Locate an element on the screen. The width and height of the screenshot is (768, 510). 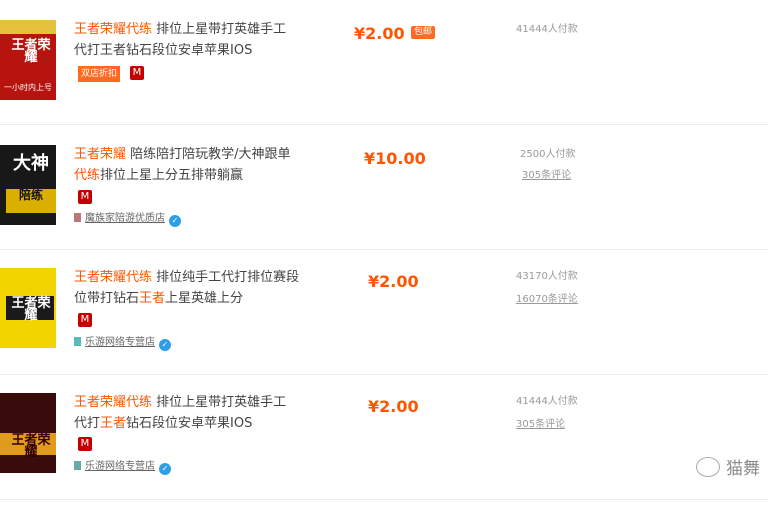
thumbnail-caption: 一小时内上号 is located at coordinates (28, 87).